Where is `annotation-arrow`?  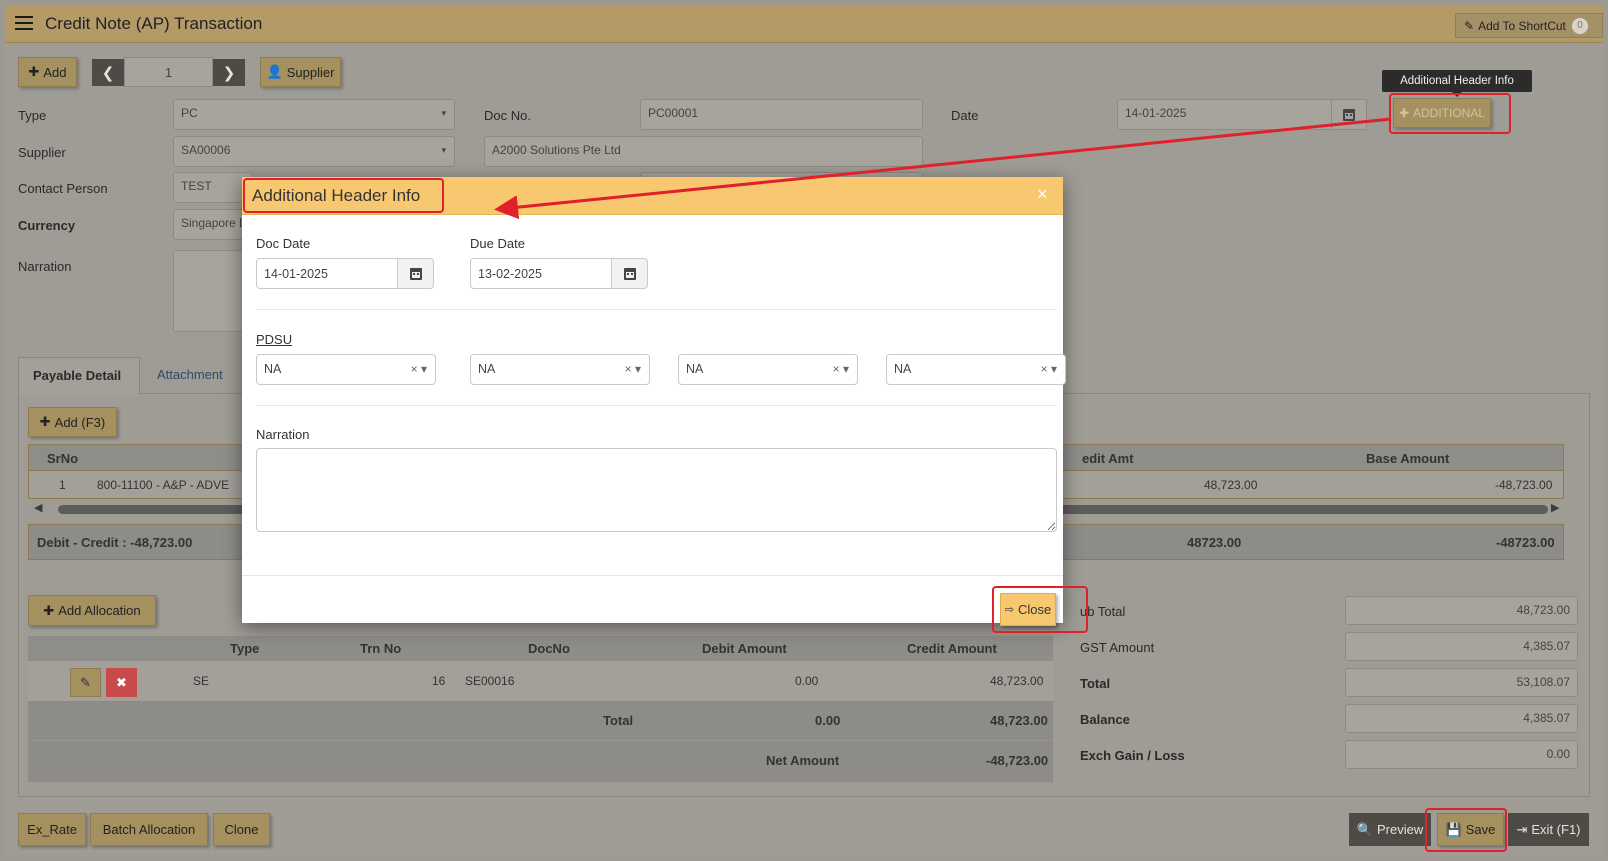 annotation-arrow is located at coordinates (943, 168).